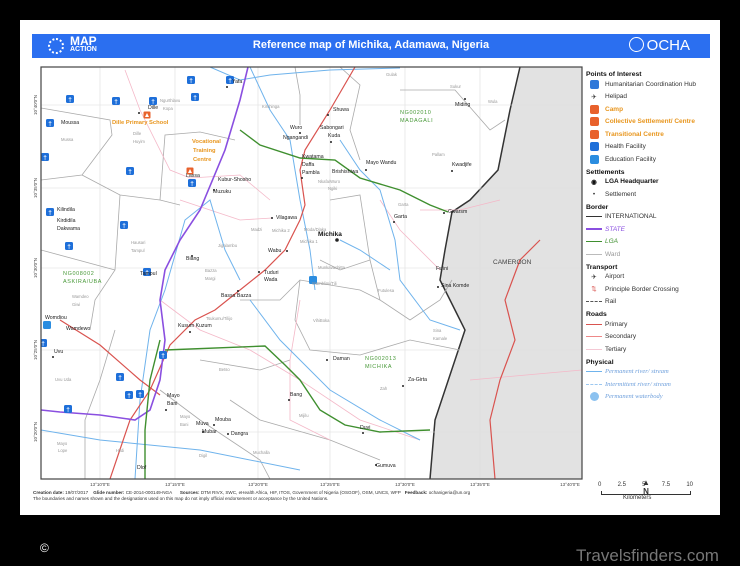  Describe the element at coordinates (82, 282) in the screenshot. I see `place-label: ASKIRA/UBA` at that location.